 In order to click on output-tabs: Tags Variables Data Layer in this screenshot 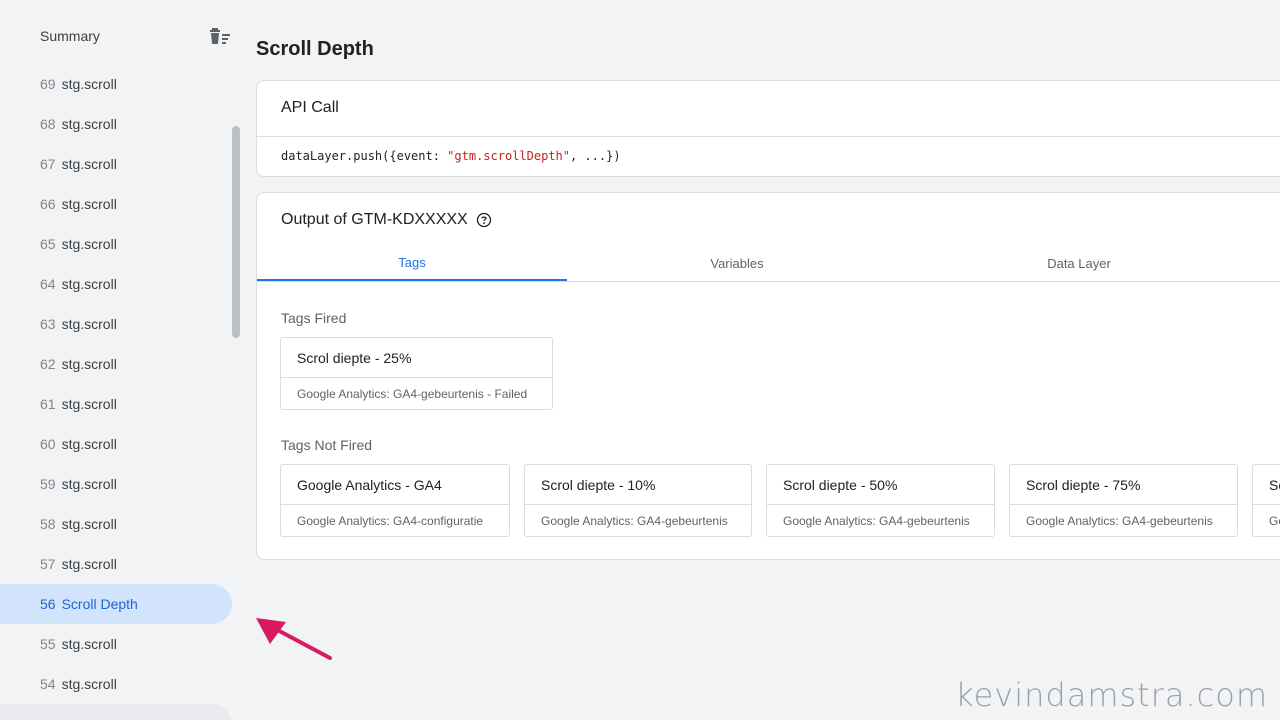, I will do `click(768, 263)`.